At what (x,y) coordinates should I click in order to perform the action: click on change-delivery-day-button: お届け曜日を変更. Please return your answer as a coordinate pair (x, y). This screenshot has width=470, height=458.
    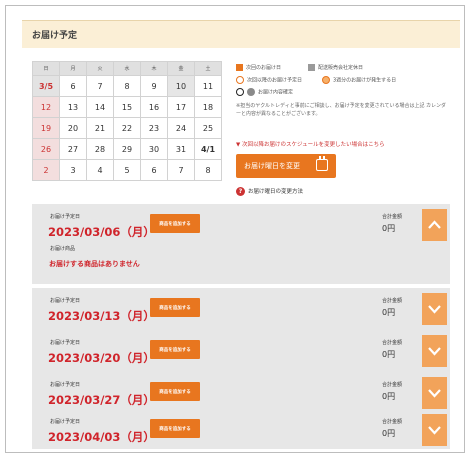
    Looking at the image, I should click on (286, 166).